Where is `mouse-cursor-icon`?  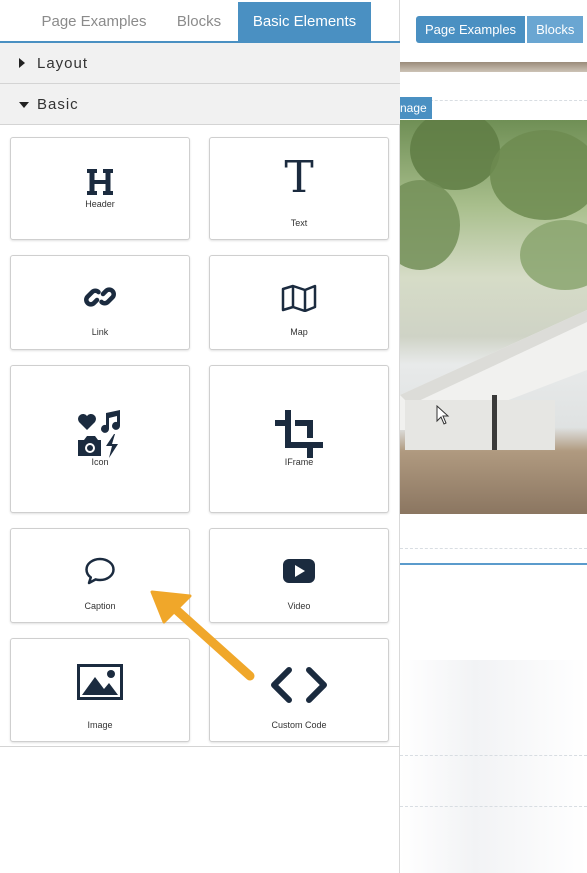 mouse-cursor-icon is located at coordinates (443, 415).